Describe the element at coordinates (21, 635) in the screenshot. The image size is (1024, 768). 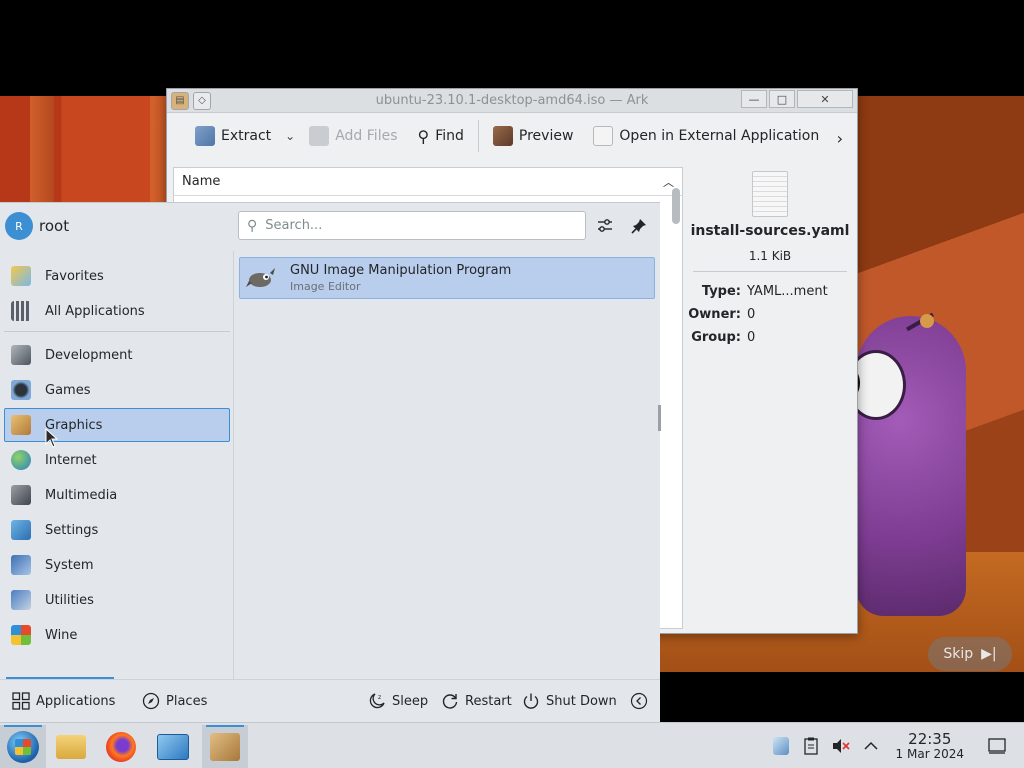
I see `wine-icon` at that location.